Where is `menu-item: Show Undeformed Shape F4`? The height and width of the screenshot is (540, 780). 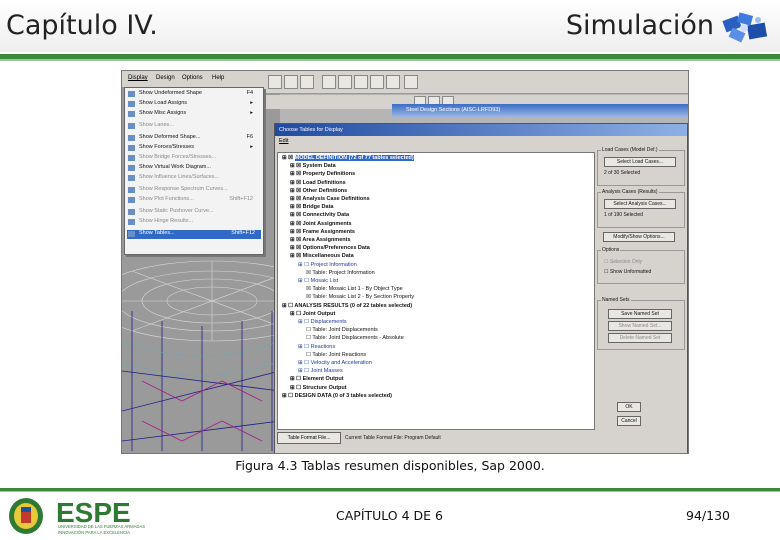
menu-item: Show Undeformed Shape F4 is located at coordinates (199, 94).